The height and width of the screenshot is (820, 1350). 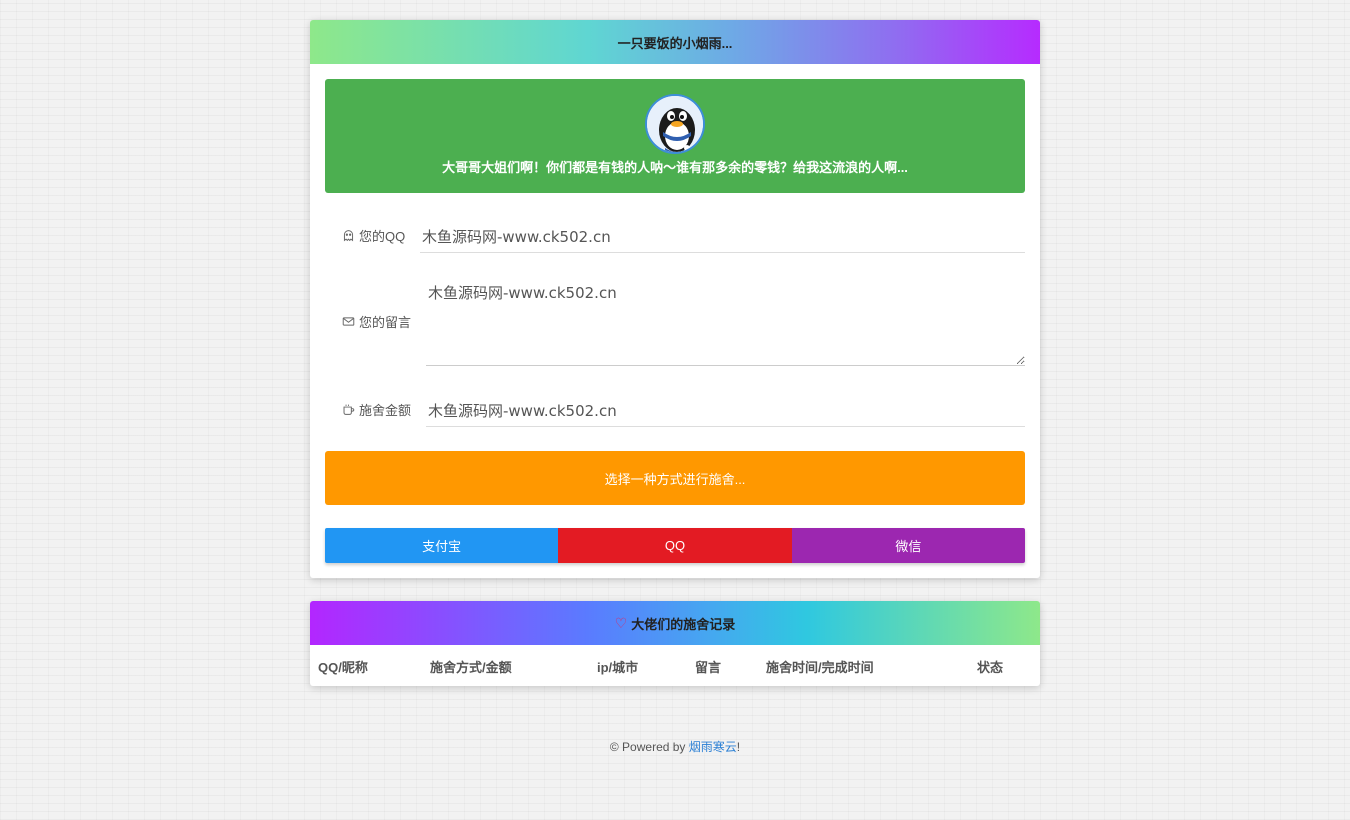 What do you see at coordinates (382, 236) in the screenshot?
I see `qq-label-text: 您的QQ` at bounding box center [382, 236].